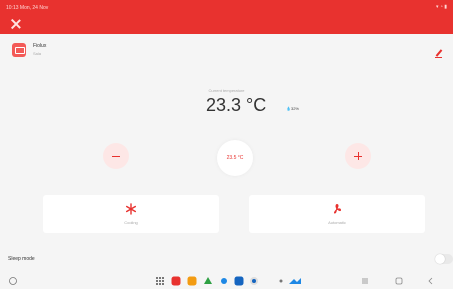  What do you see at coordinates (226, 49) in the screenshot?
I see `device-header: Fiolux Sala` at bounding box center [226, 49].